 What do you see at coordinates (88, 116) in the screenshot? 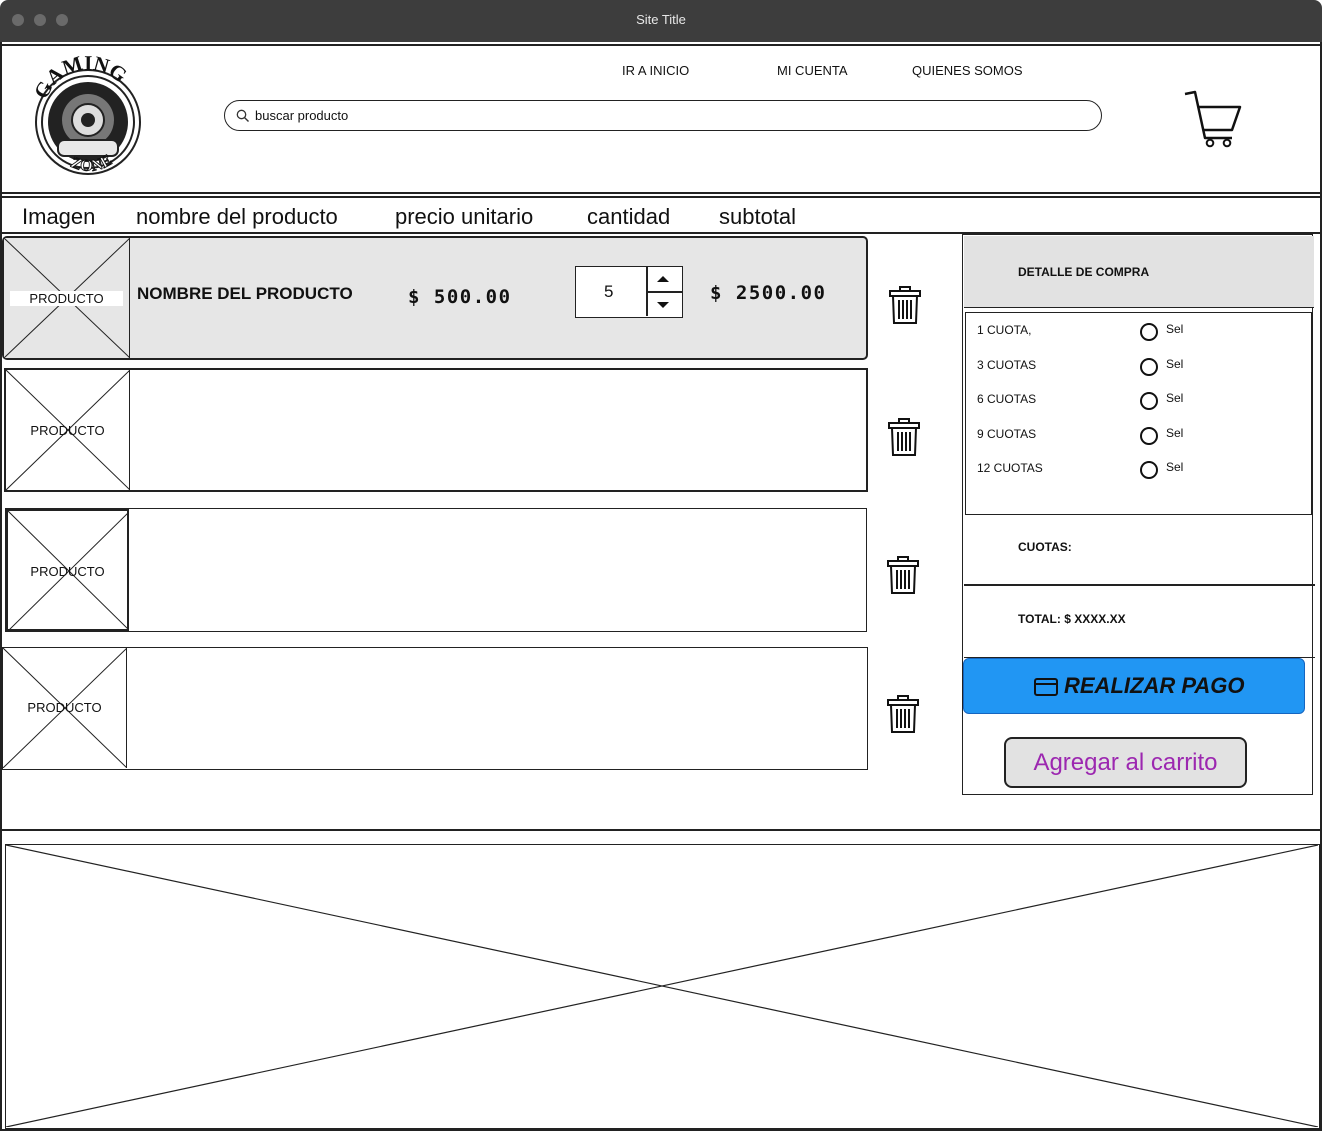
I see `site-logo: GAMING ZONE` at bounding box center [88, 116].